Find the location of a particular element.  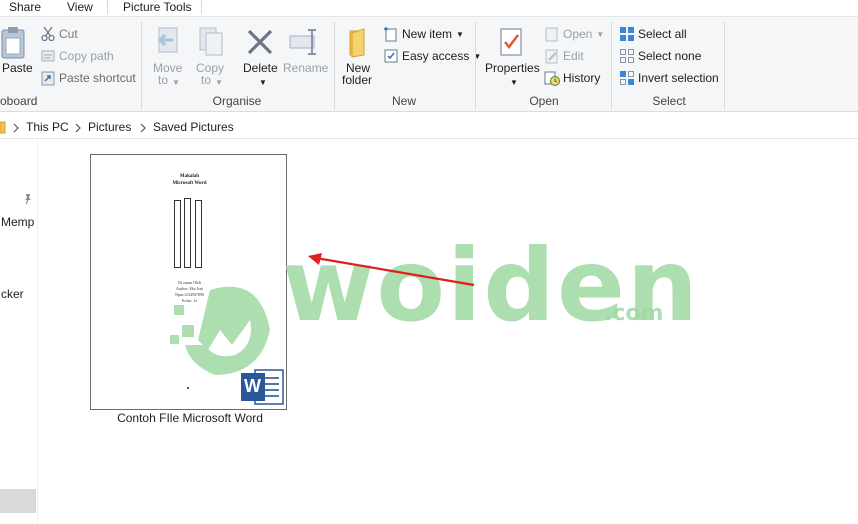

tab-share: Share is located at coordinates (25, 8).